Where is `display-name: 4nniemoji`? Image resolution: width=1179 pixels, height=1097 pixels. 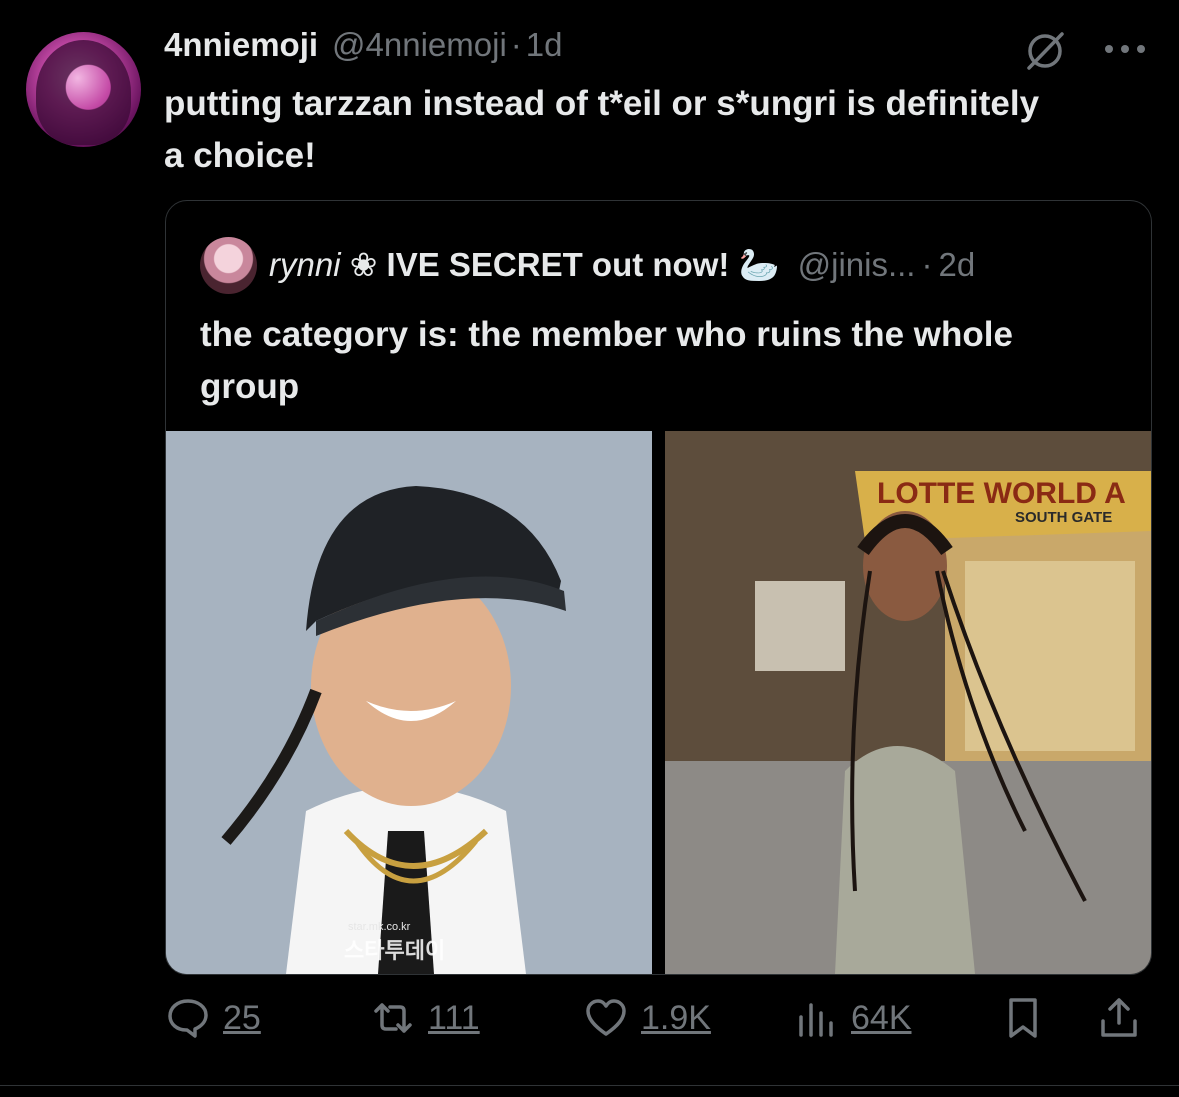
display-name: 4nniemoji is located at coordinates (241, 45).